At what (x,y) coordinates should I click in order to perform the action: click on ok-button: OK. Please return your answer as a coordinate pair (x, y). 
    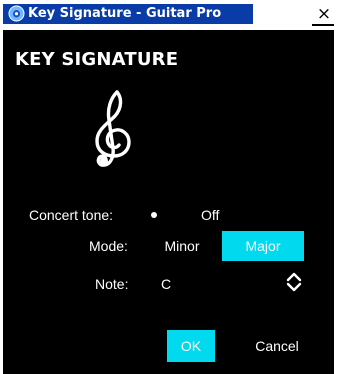
    Looking at the image, I should click on (191, 346).